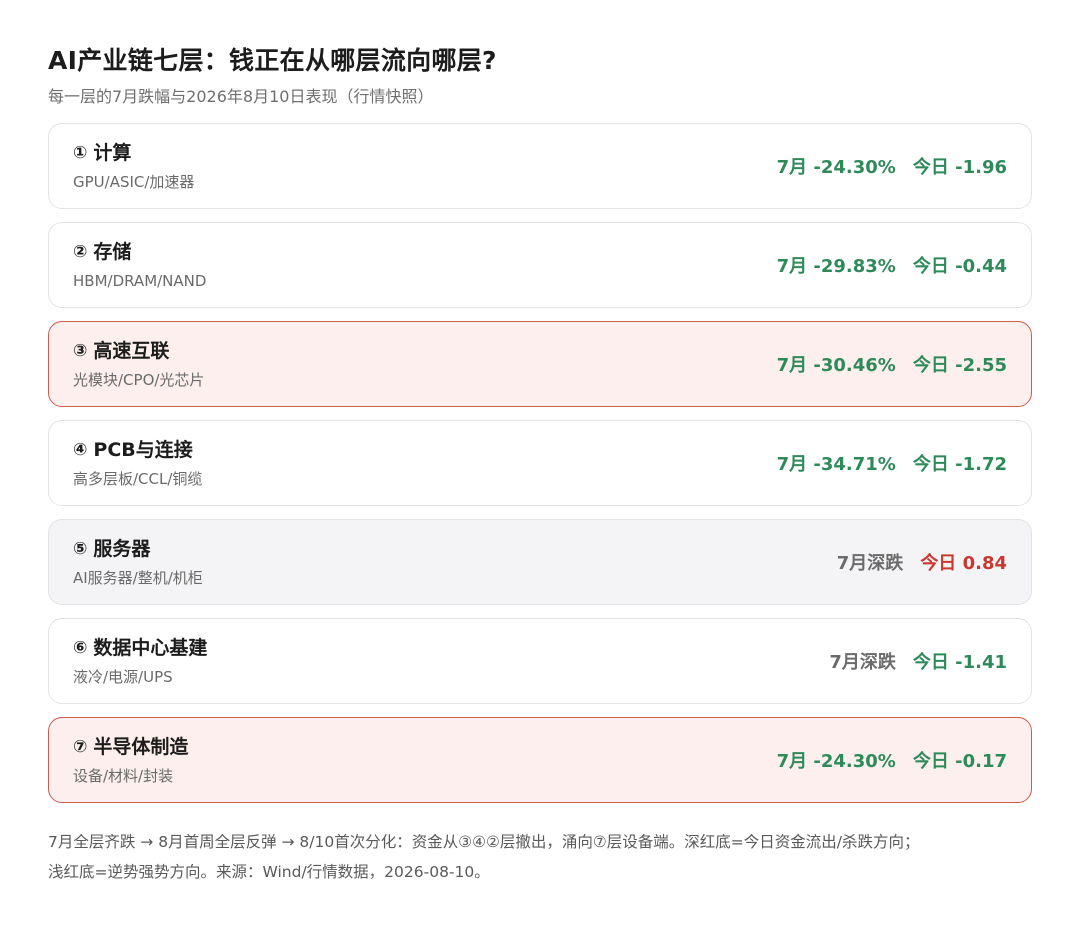 This screenshot has height=940, width=1080. Describe the element at coordinates (141, 746) in the screenshot. I see `layer-name: 半导体制造` at that location.